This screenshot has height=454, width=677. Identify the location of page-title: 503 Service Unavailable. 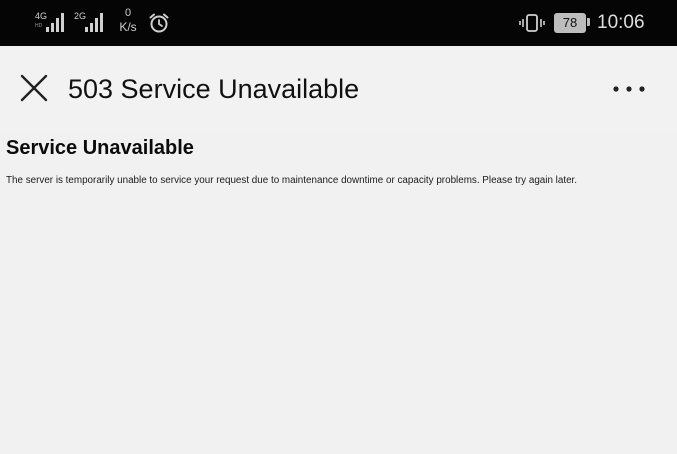
(214, 89).